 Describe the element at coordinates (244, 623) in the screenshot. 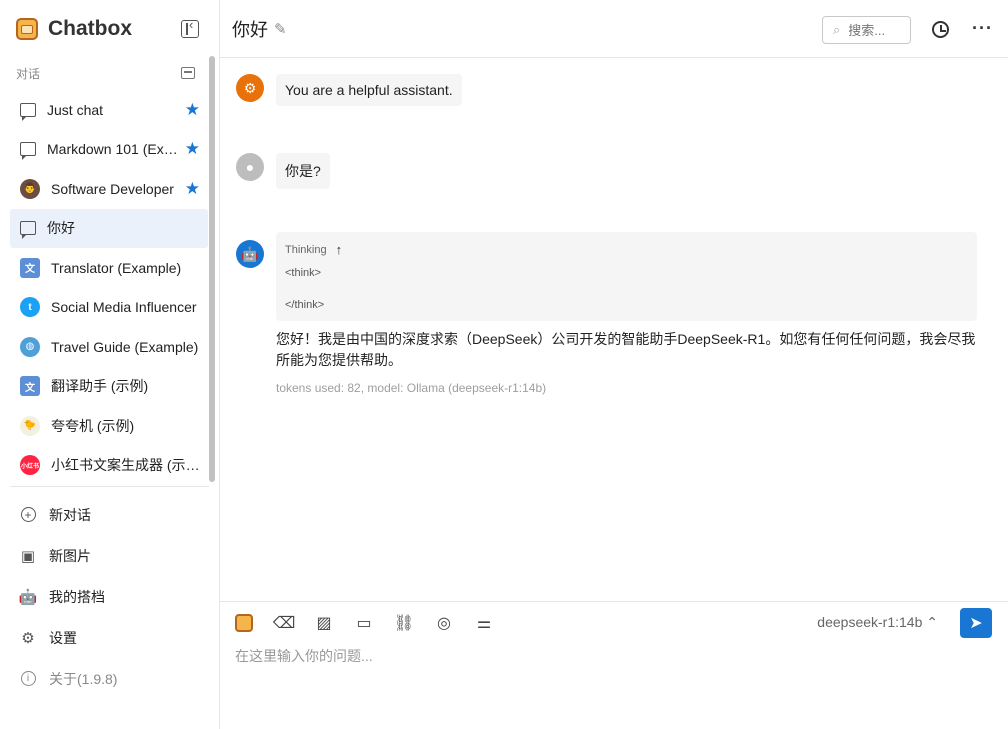

I see `chatbox-persona-icon` at that location.